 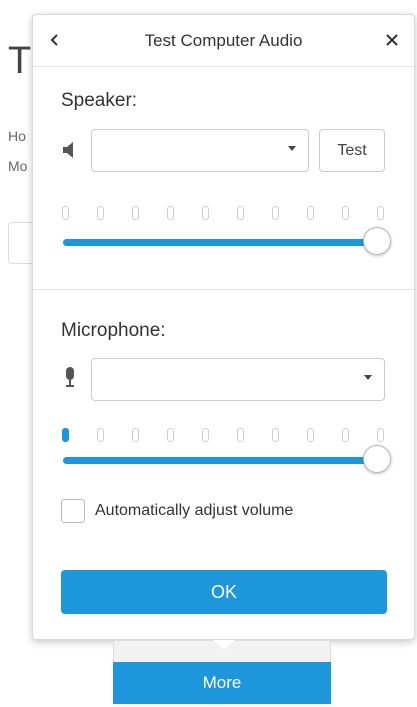 What do you see at coordinates (99, 100) in the screenshot?
I see `speaker-label: Speaker:` at bounding box center [99, 100].